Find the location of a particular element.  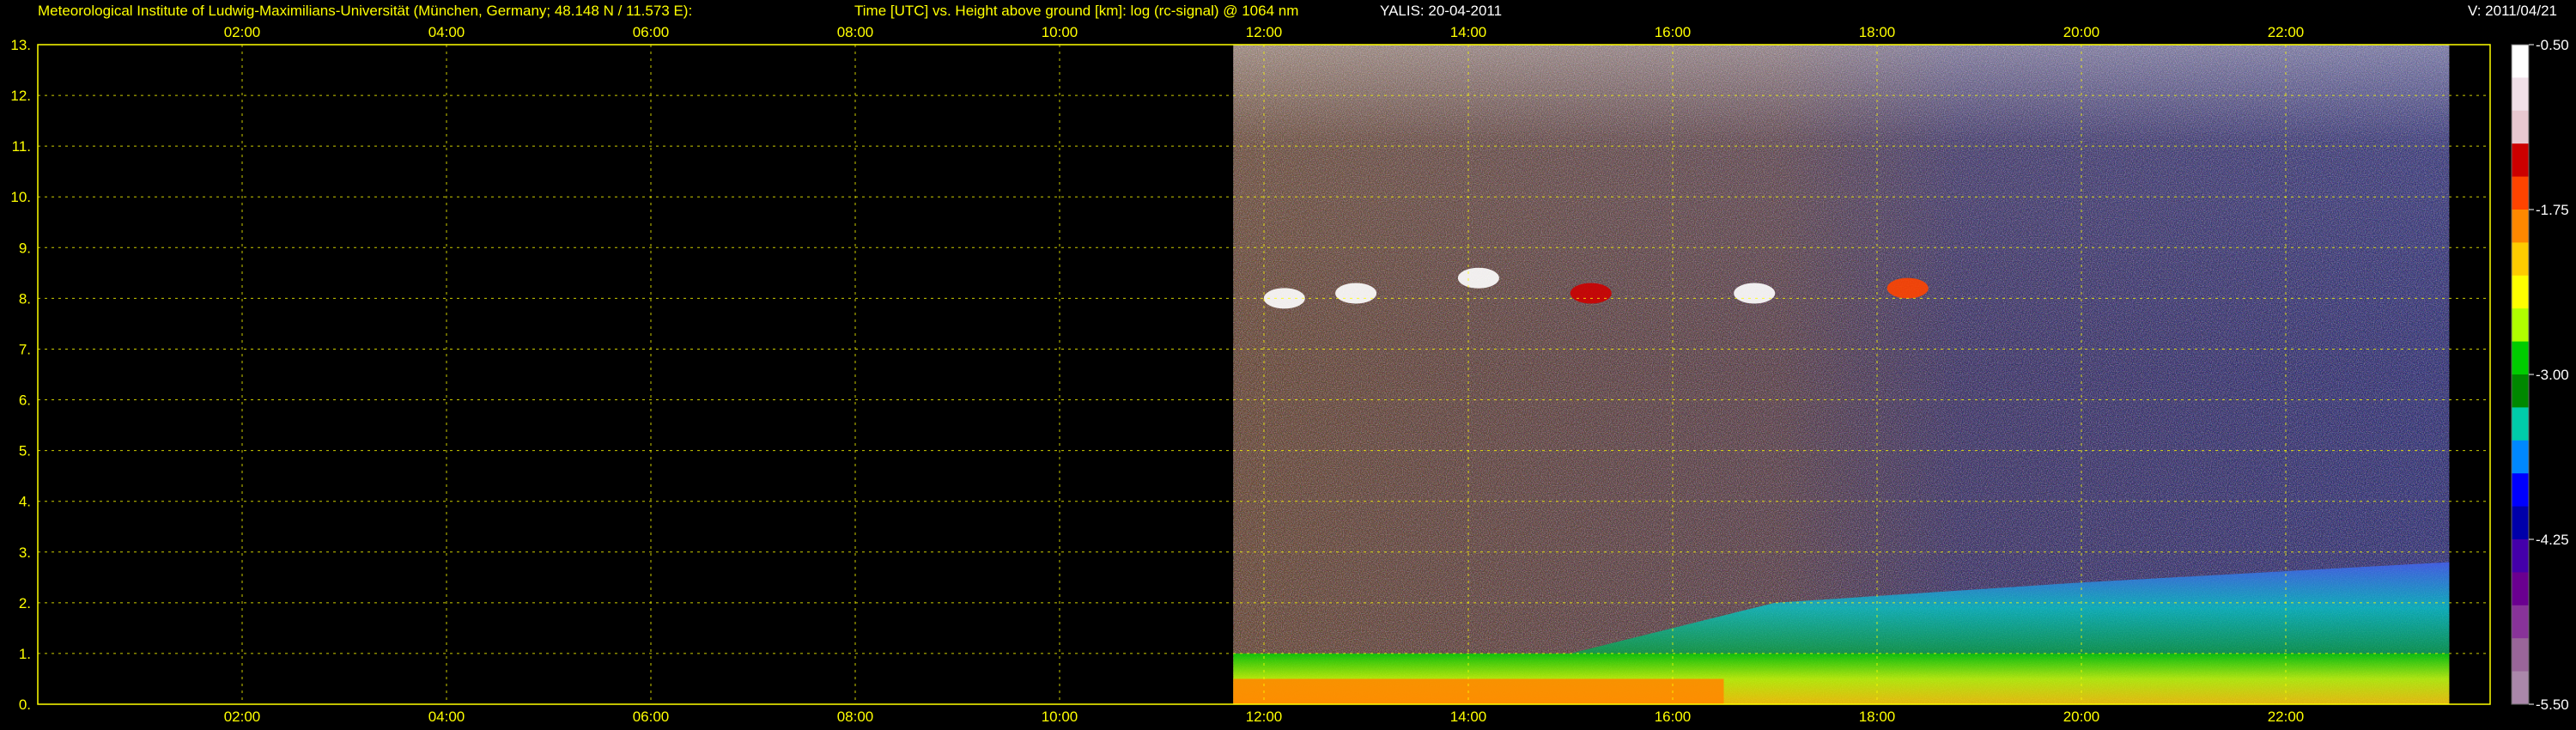

colorbar-ticks: -0.50 -1.75 -3.00 -4.25 -5.50 is located at coordinates (2549, 375).